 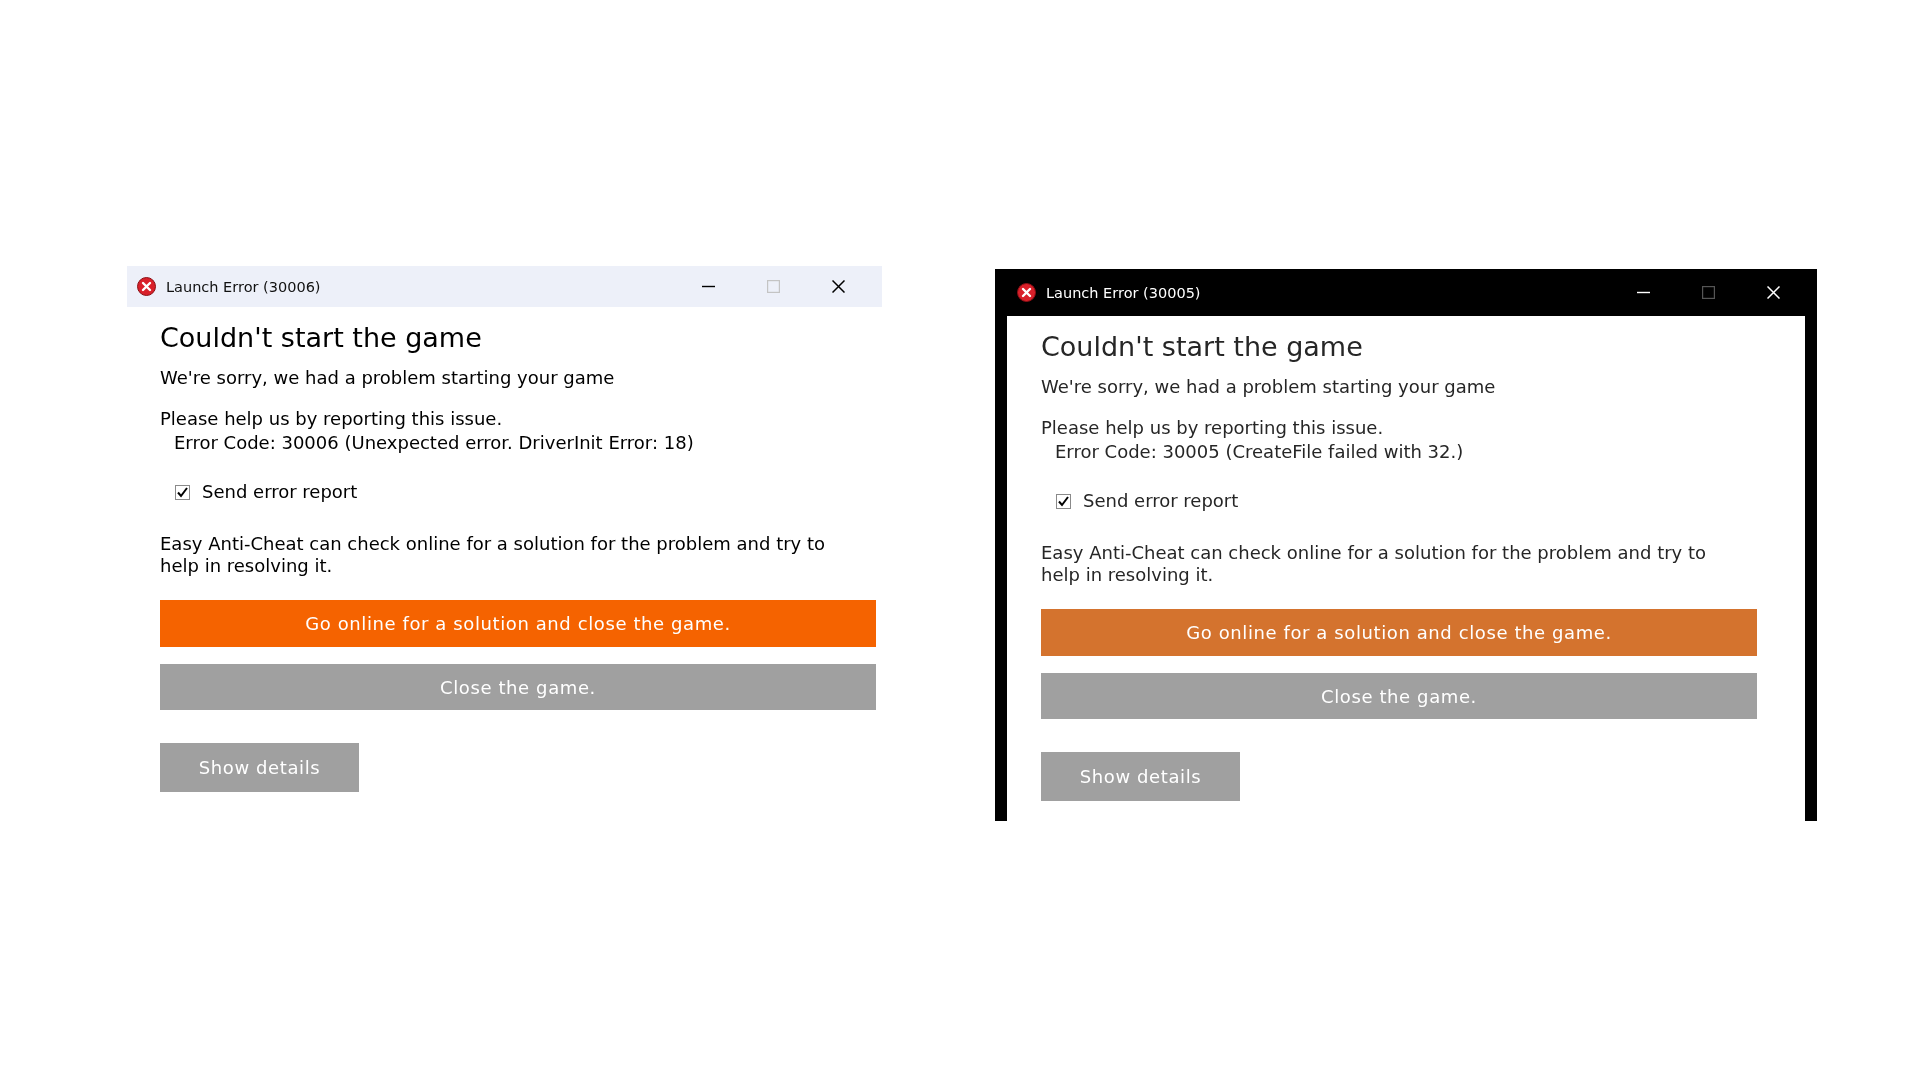 I want to click on window-title: Launch Error (30006), so click(x=243, y=286).